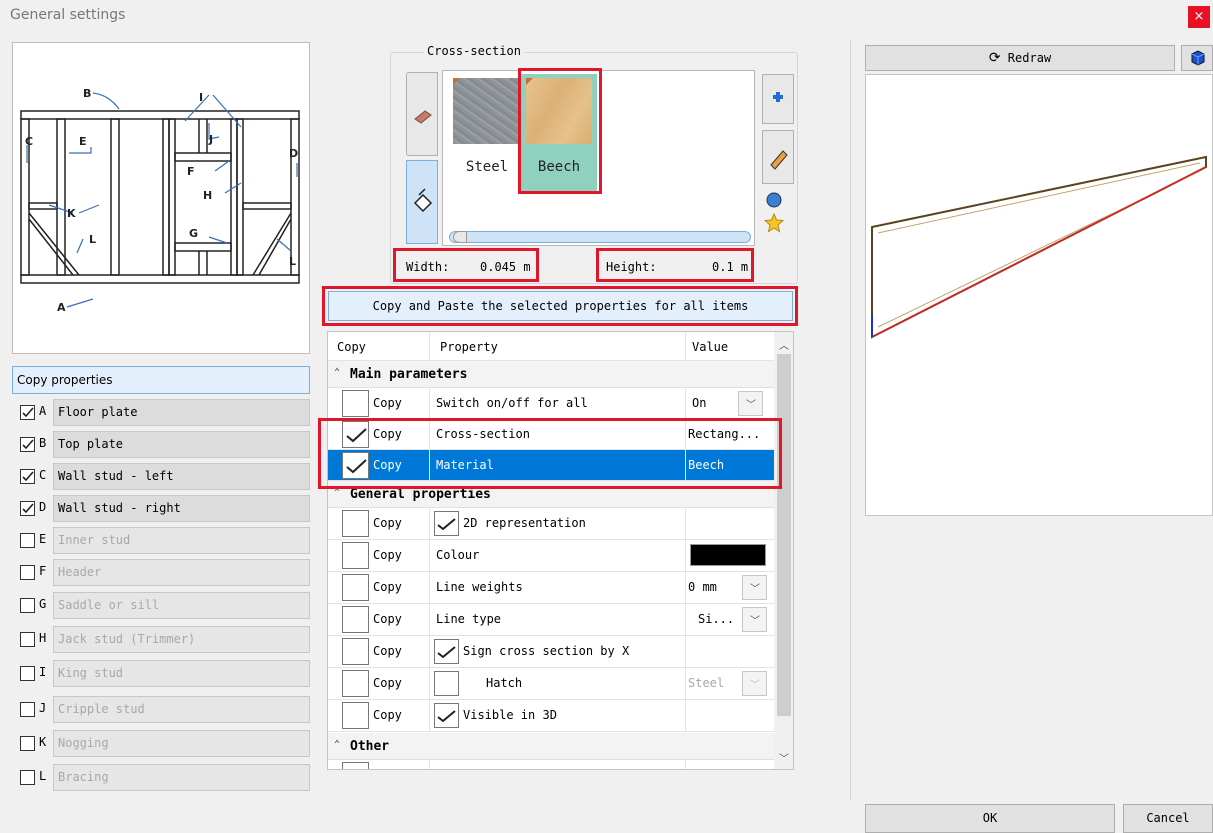 This screenshot has width=1213, height=833. Describe the element at coordinates (181, 777) in the screenshot. I see `element-name: Bracing` at that location.